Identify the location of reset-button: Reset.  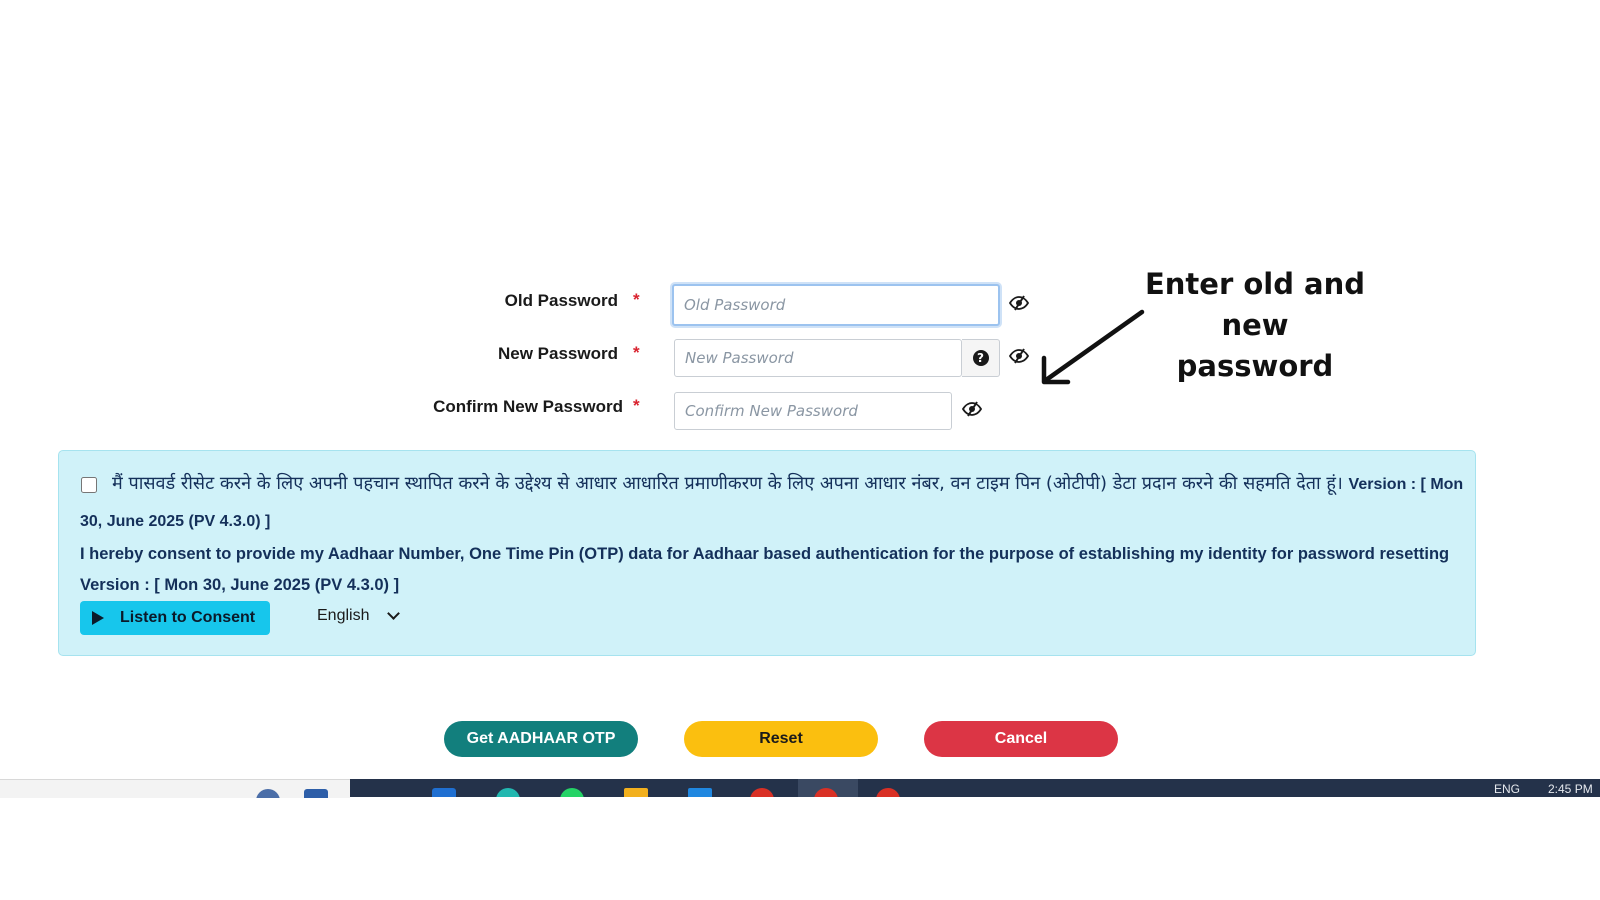
(781, 739).